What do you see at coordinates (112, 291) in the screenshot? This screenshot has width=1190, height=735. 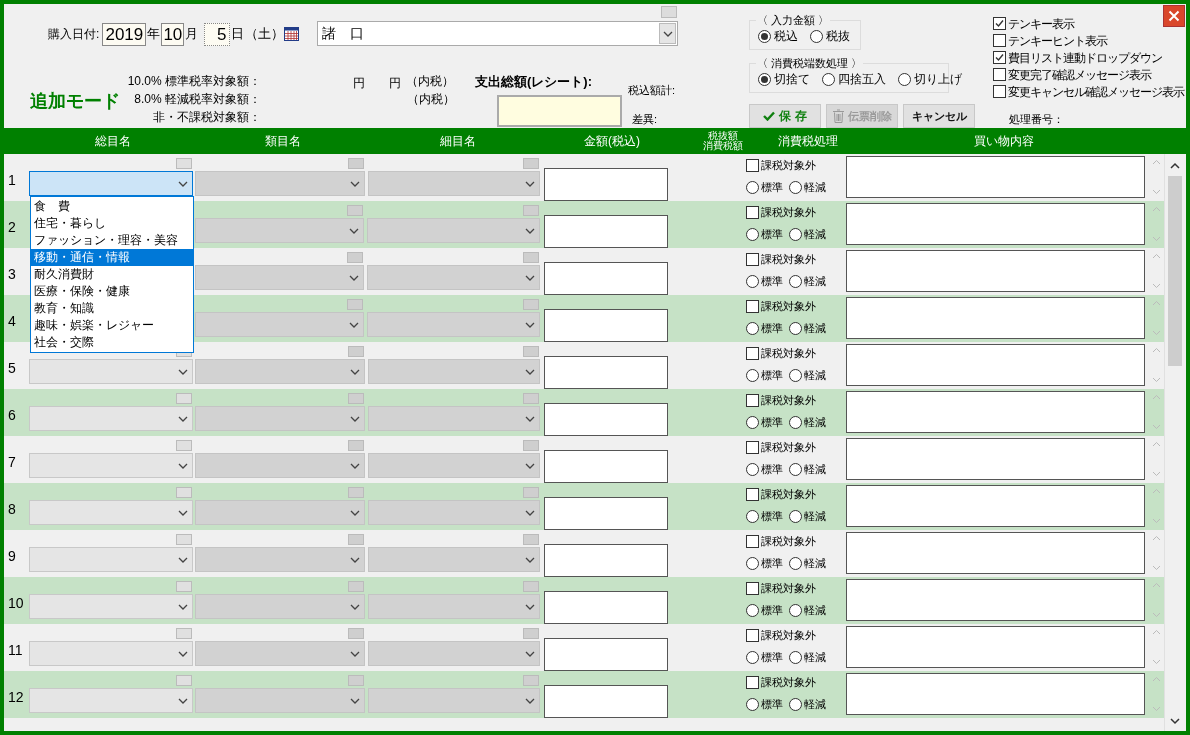 I see `dropdown-option: 医療・保険・健康` at bounding box center [112, 291].